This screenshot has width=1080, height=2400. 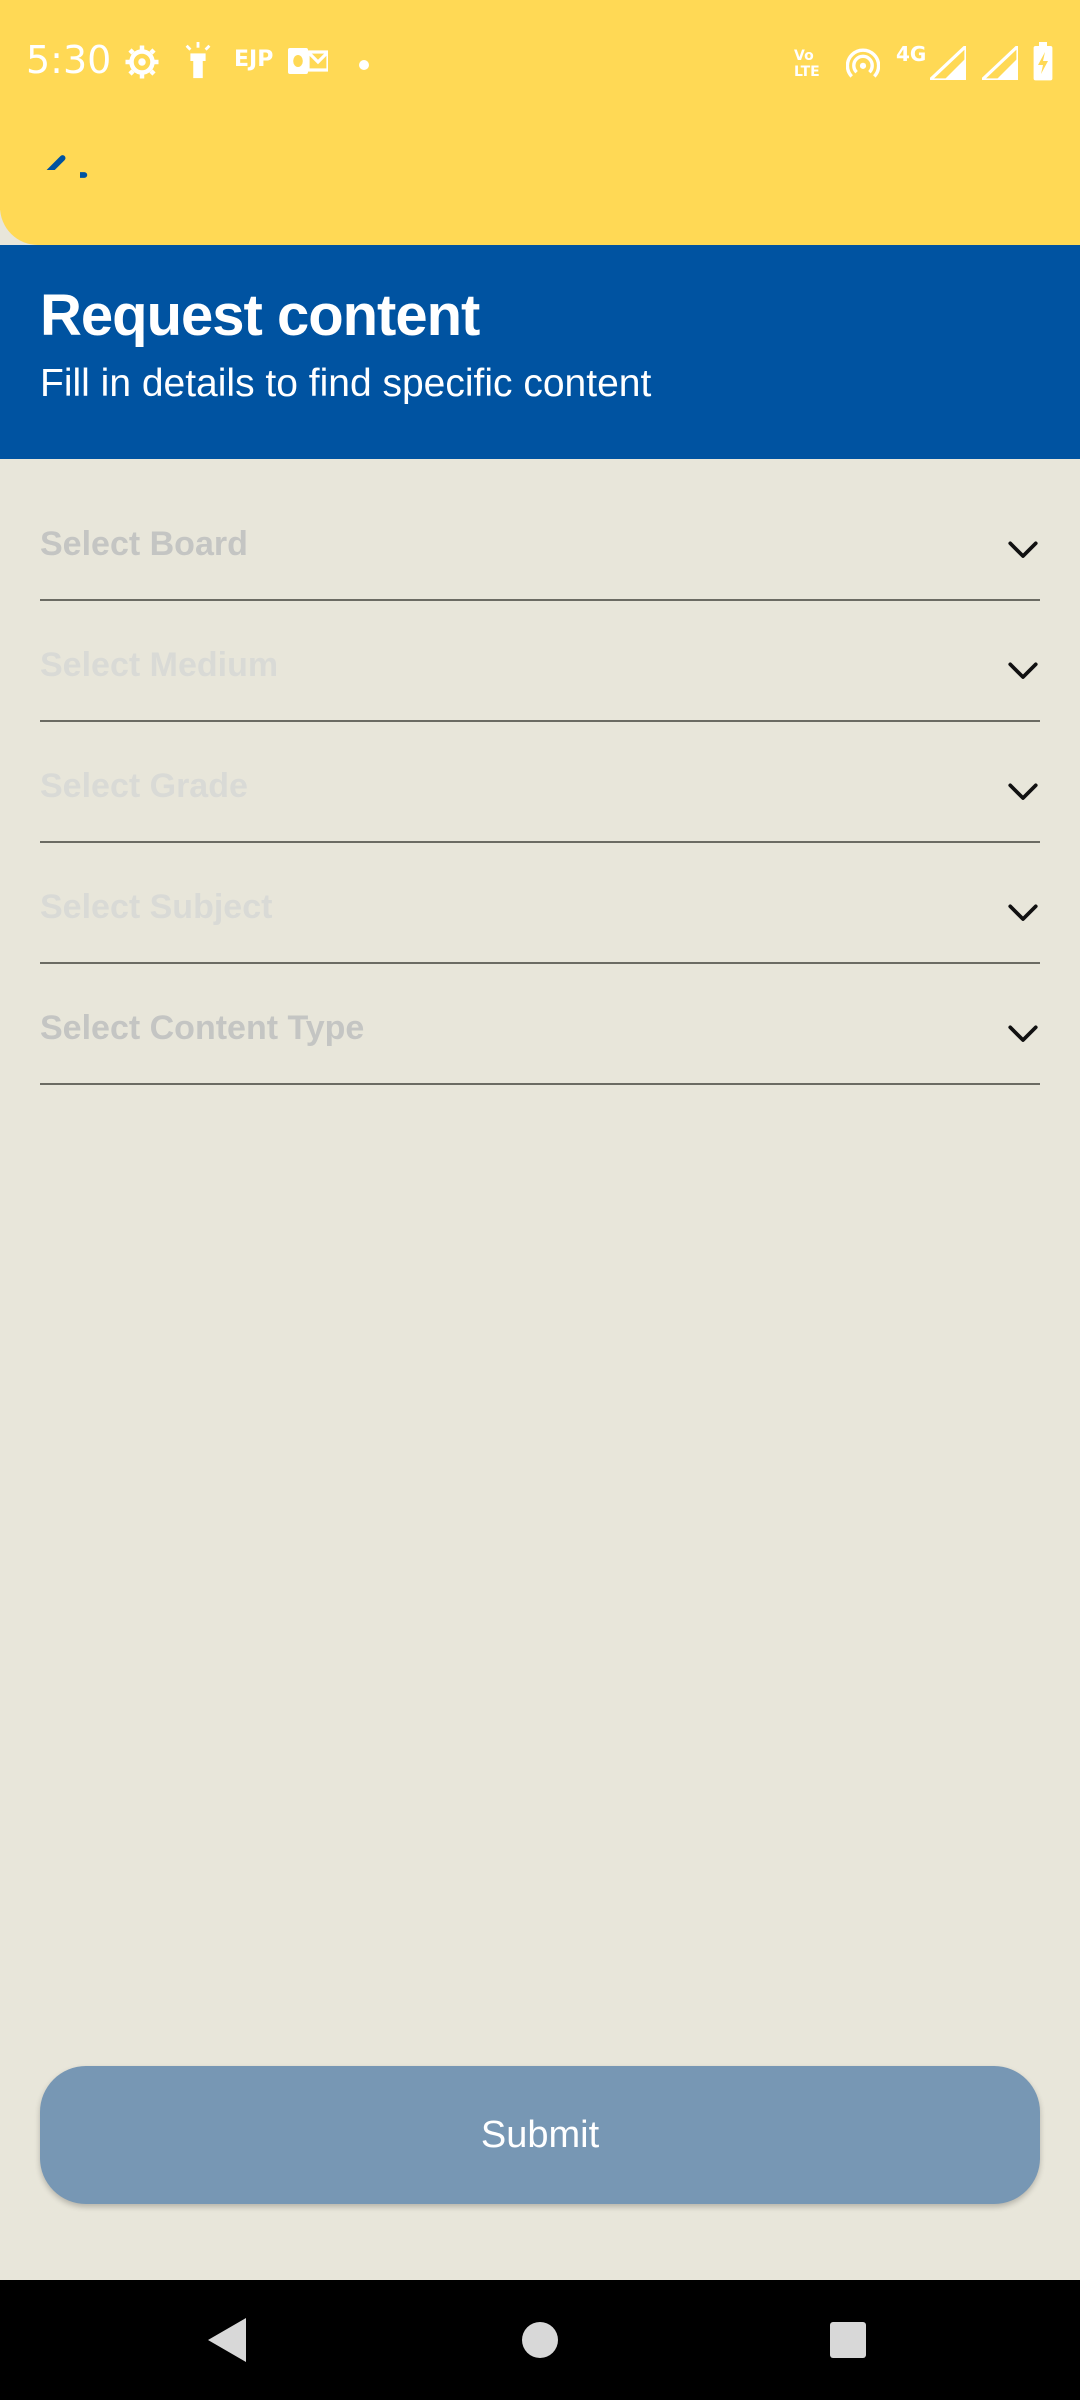 What do you see at coordinates (40, 207) in the screenshot?
I see `topbar-corner` at bounding box center [40, 207].